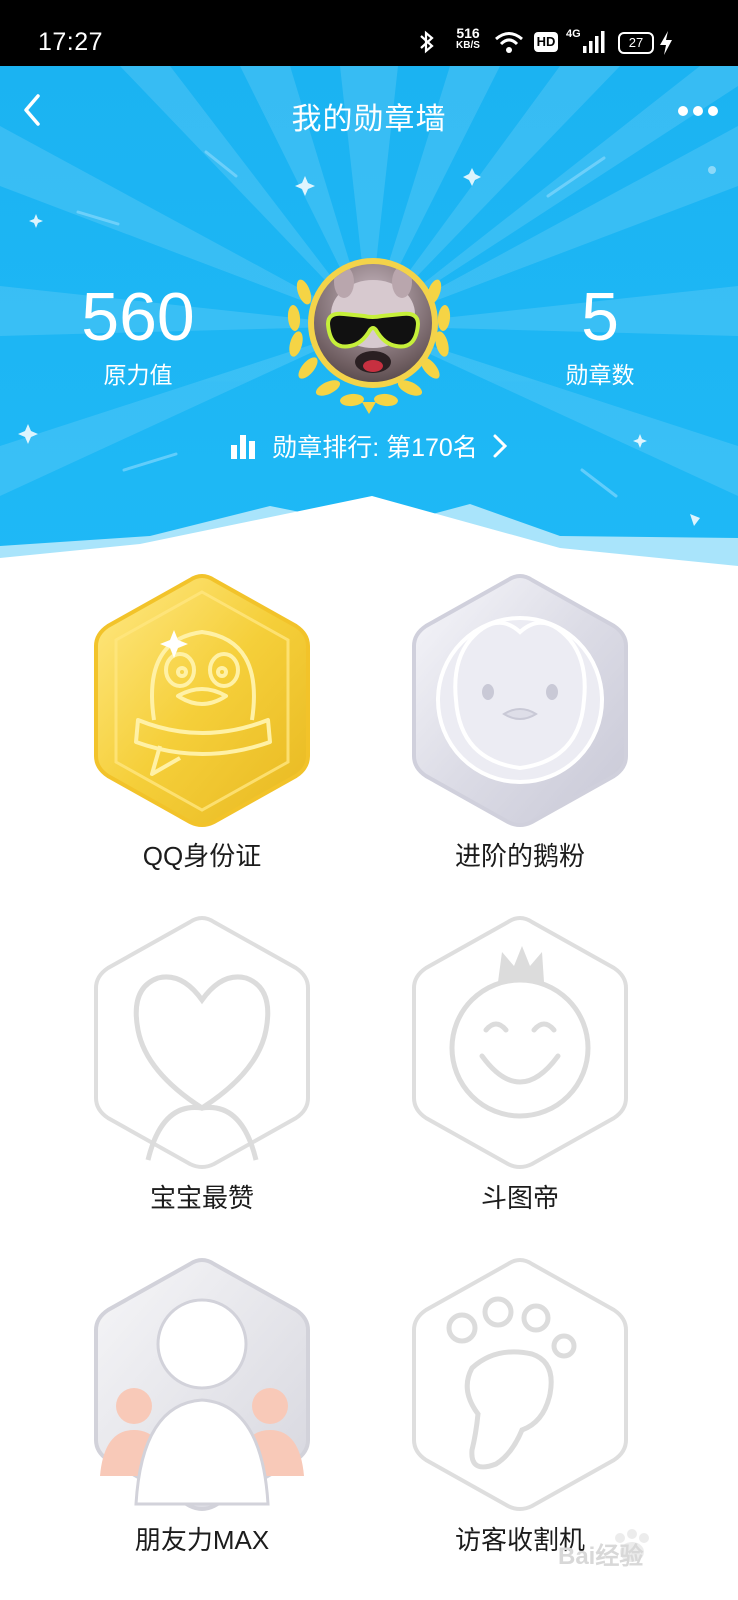 The image size is (738, 1600). What do you see at coordinates (369, 33) in the screenshot?
I see `status-bar: 17:27 516 KB/S HD 4G 27` at bounding box center [369, 33].